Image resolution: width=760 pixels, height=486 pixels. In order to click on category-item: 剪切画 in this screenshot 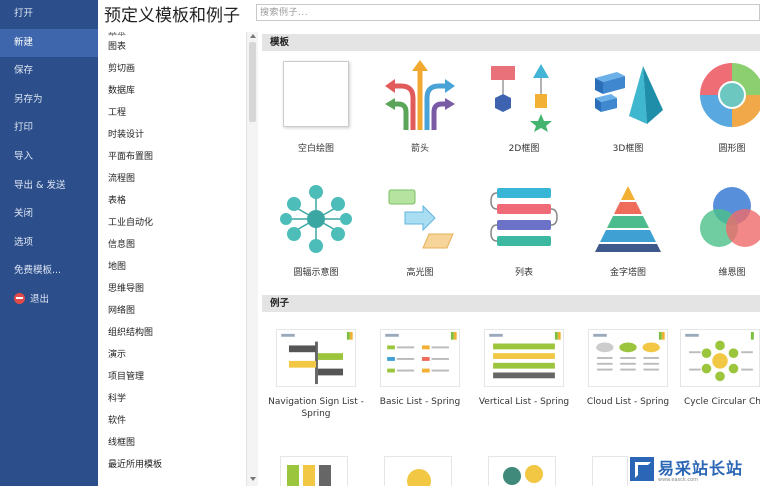, I will do `click(172, 69)`.